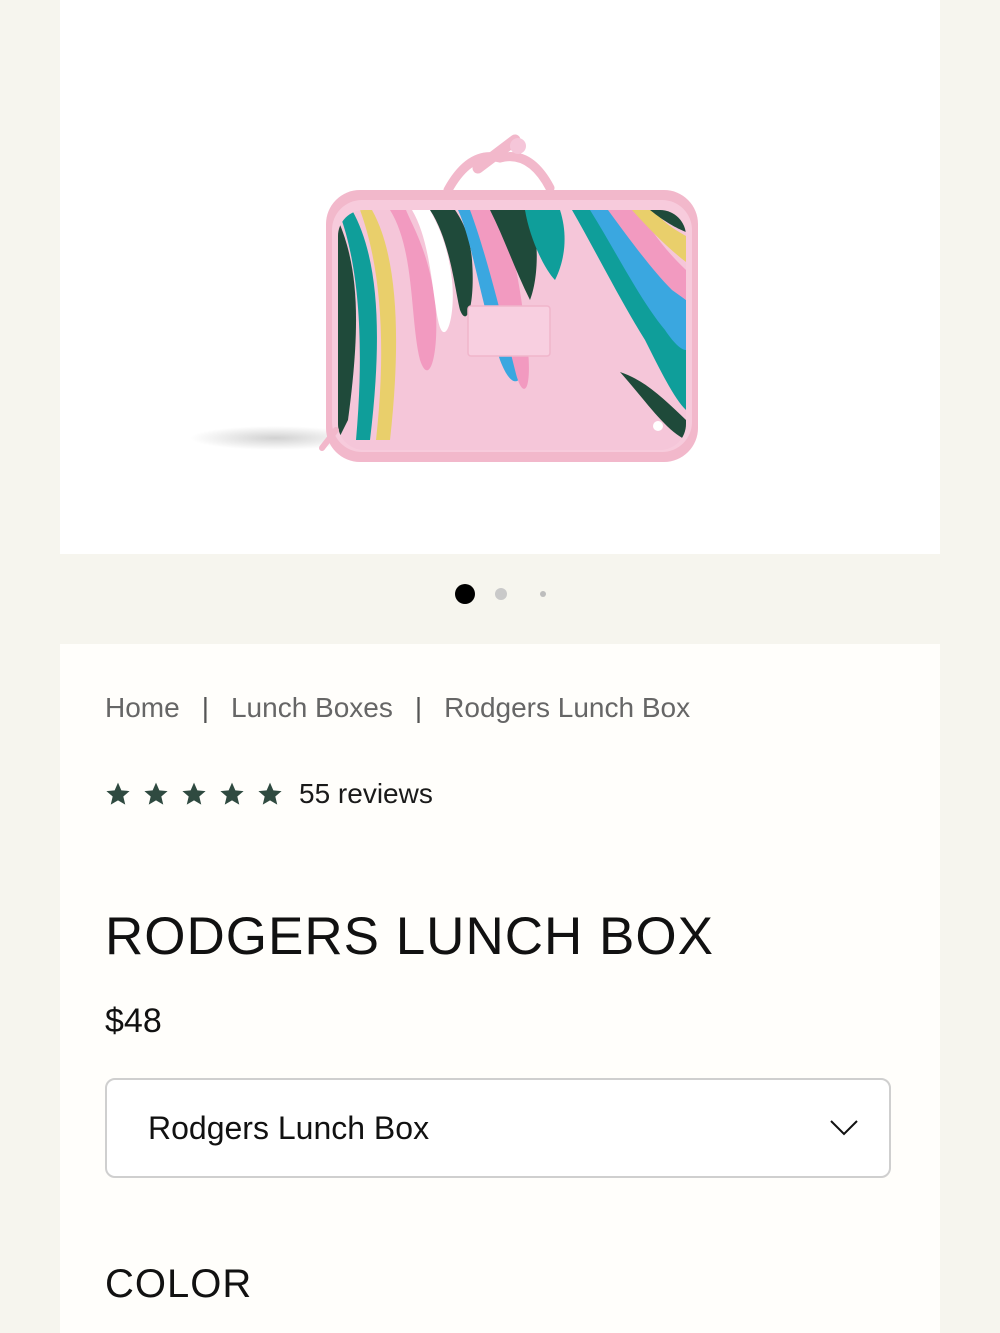 The height and width of the screenshot is (1333, 1000). I want to click on breadcrumb-lunch-boxes-link: Lunch Boxes, so click(312, 708).